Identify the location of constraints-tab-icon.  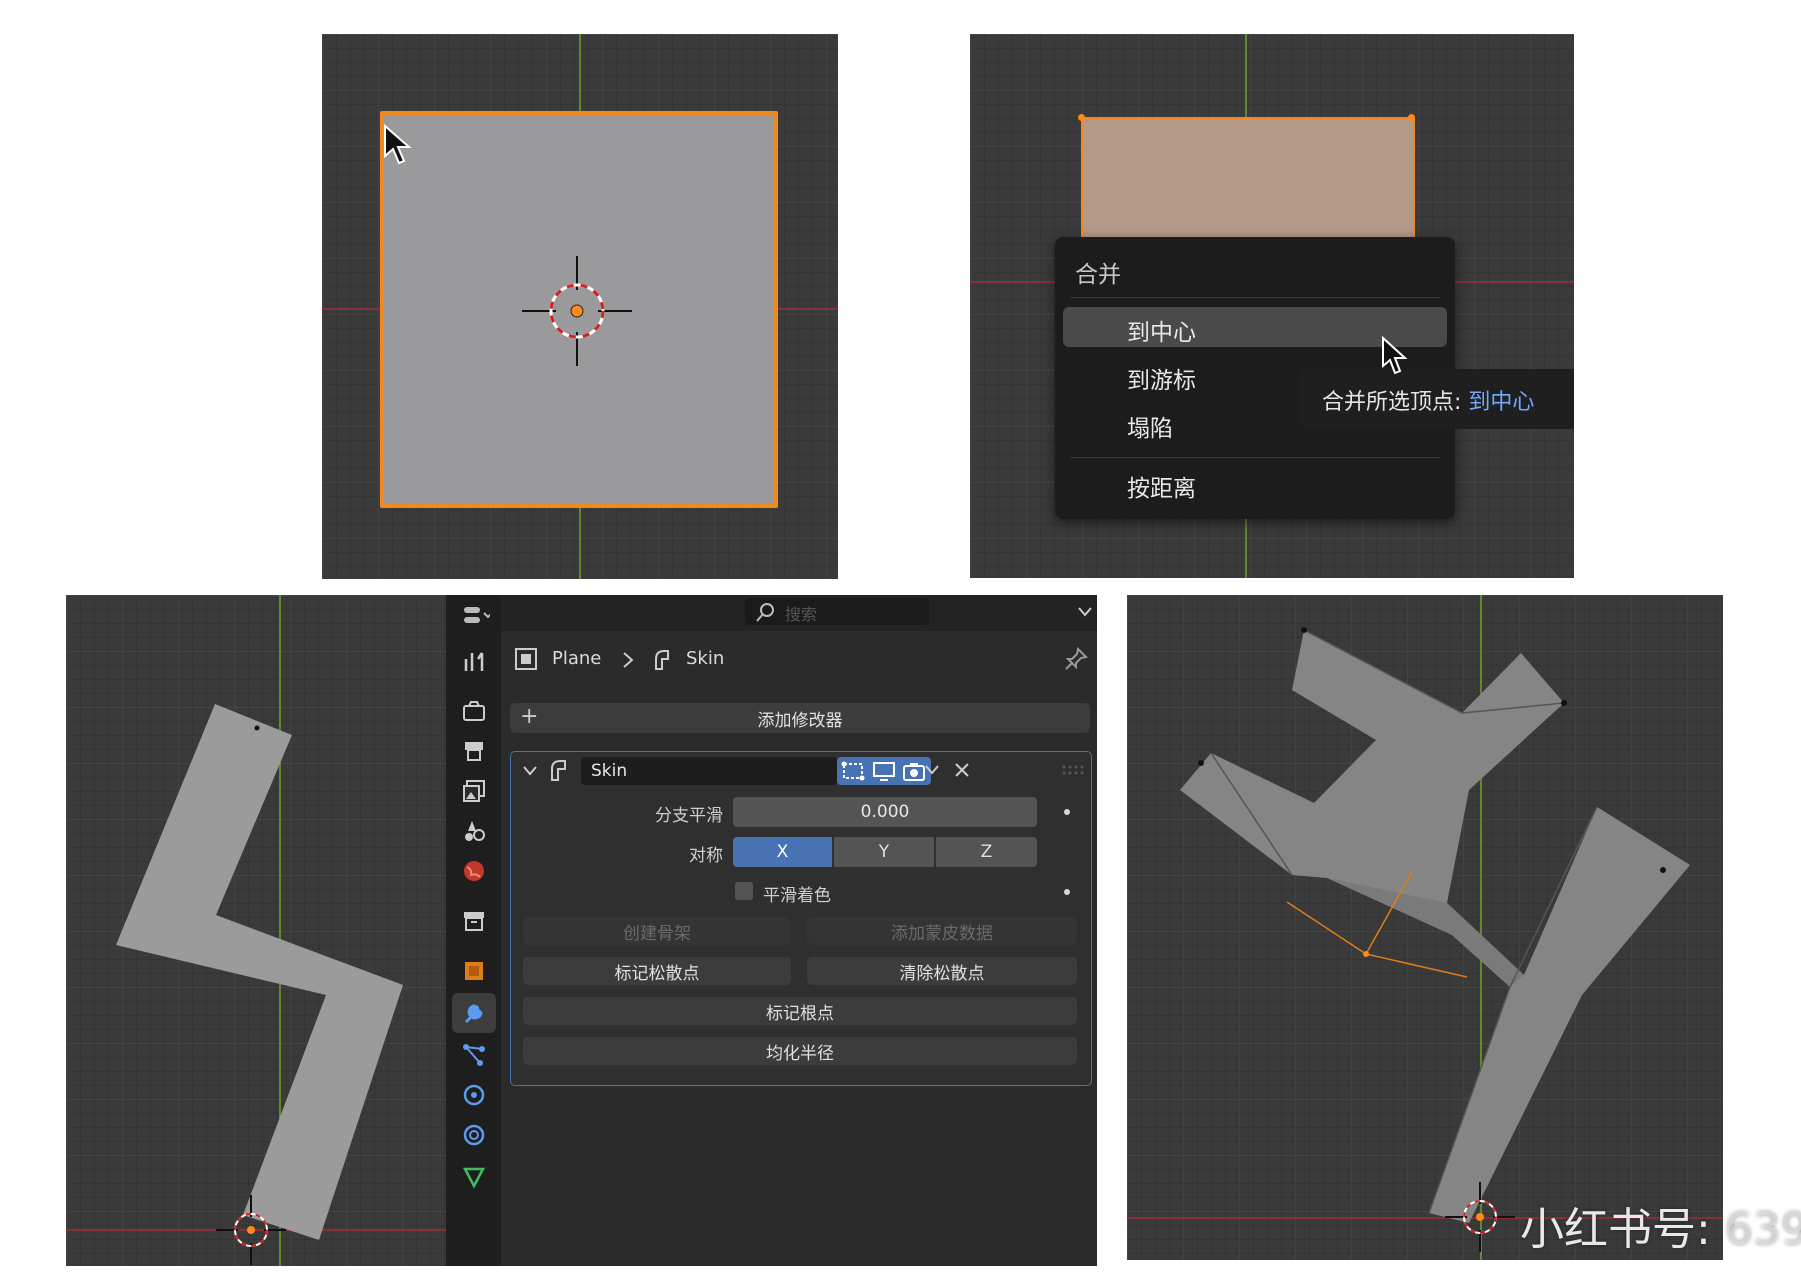
(474, 1135).